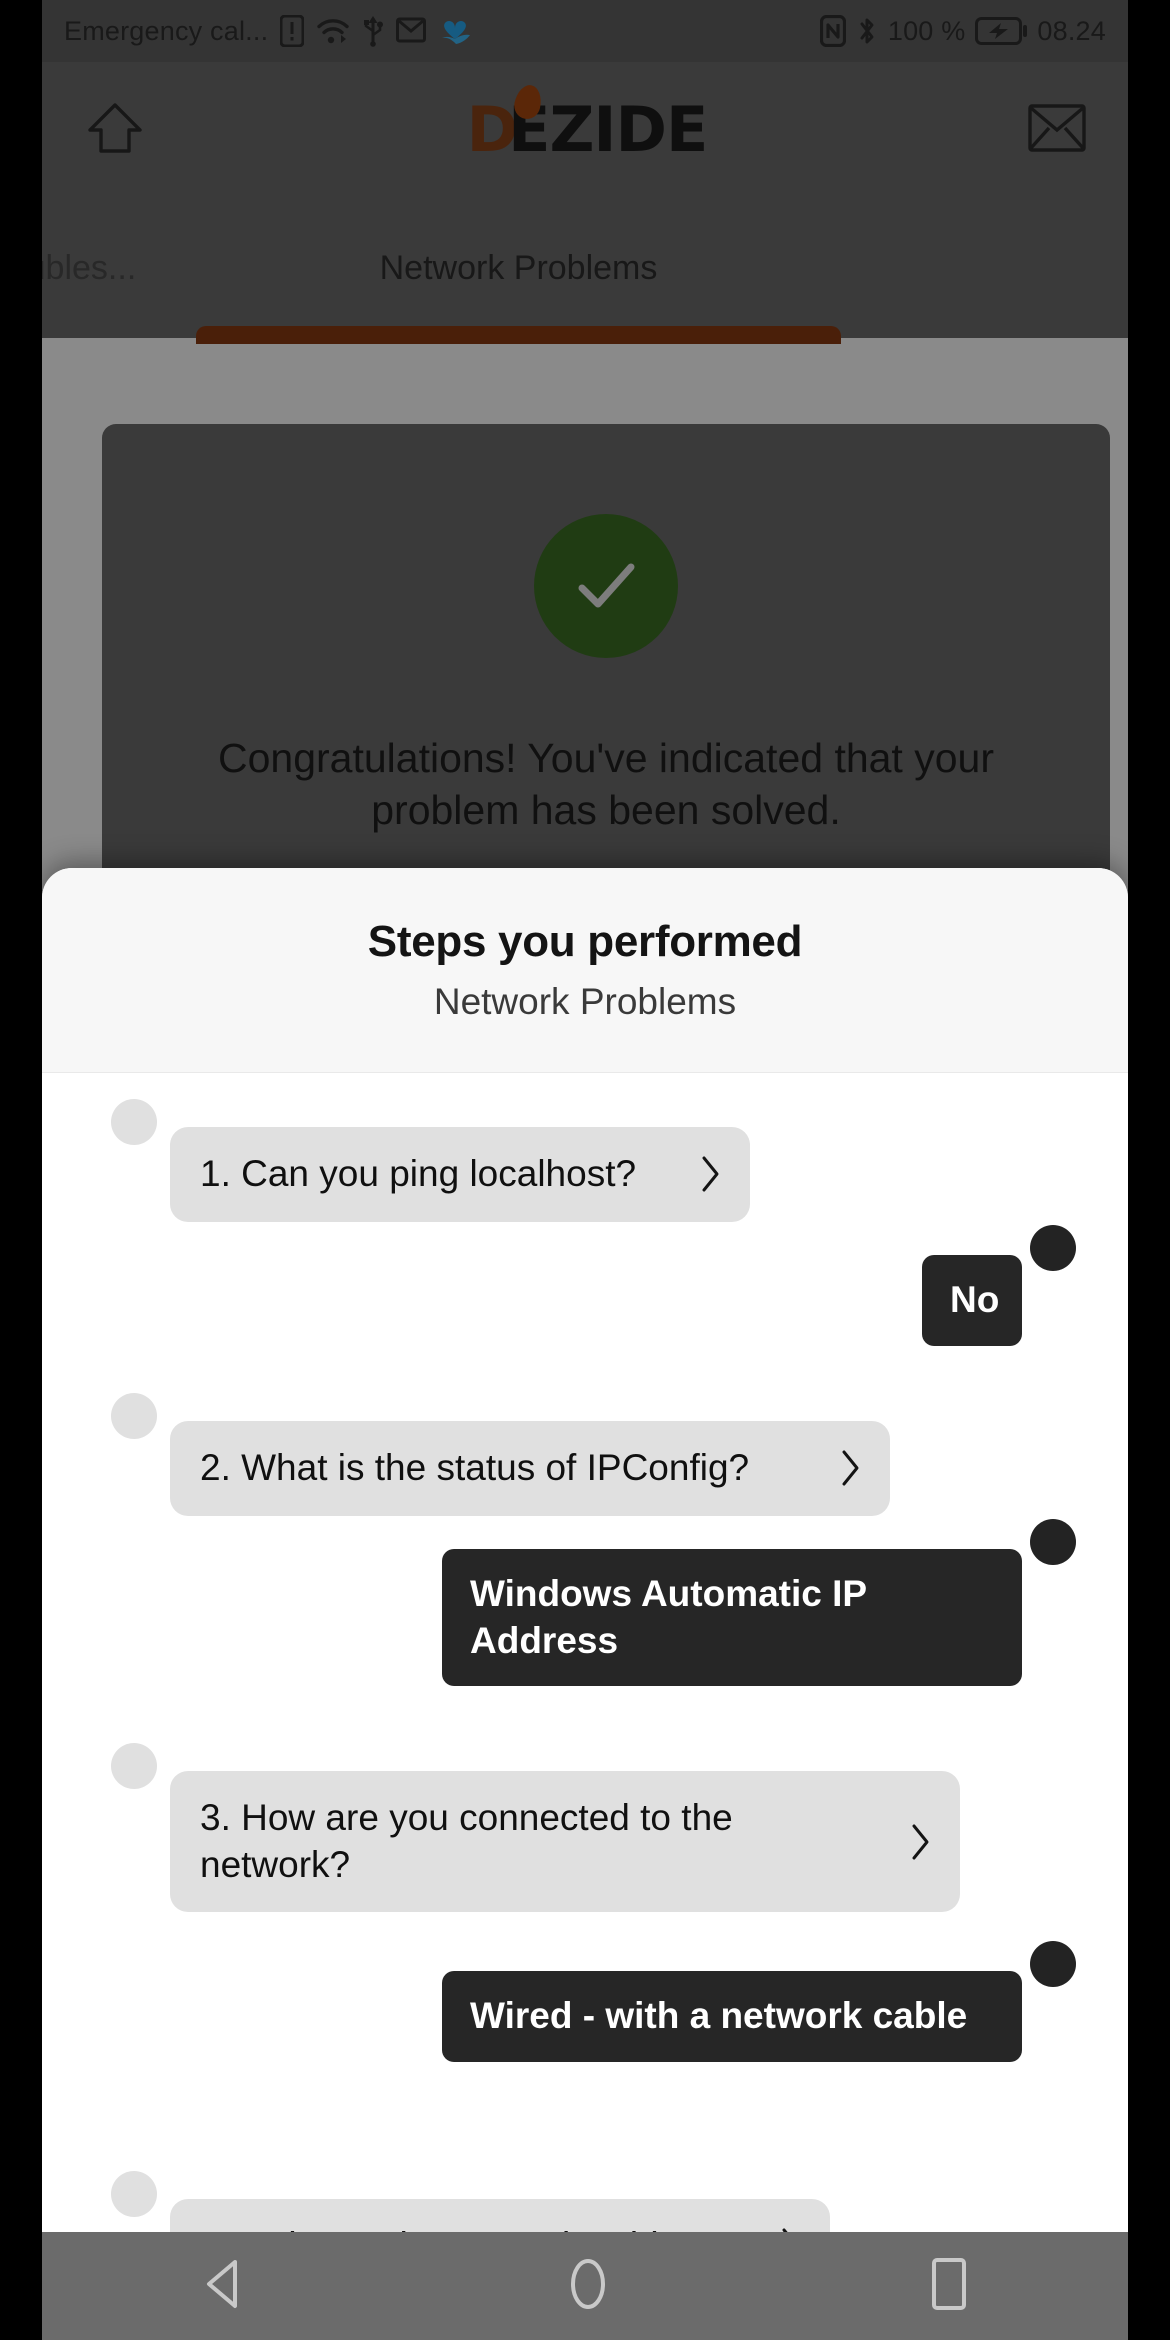  What do you see at coordinates (475, 1467) in the screenshot?
I see `step-question-label: 2. What is the status of IPConfig?` at bounding box center [475, 1467].